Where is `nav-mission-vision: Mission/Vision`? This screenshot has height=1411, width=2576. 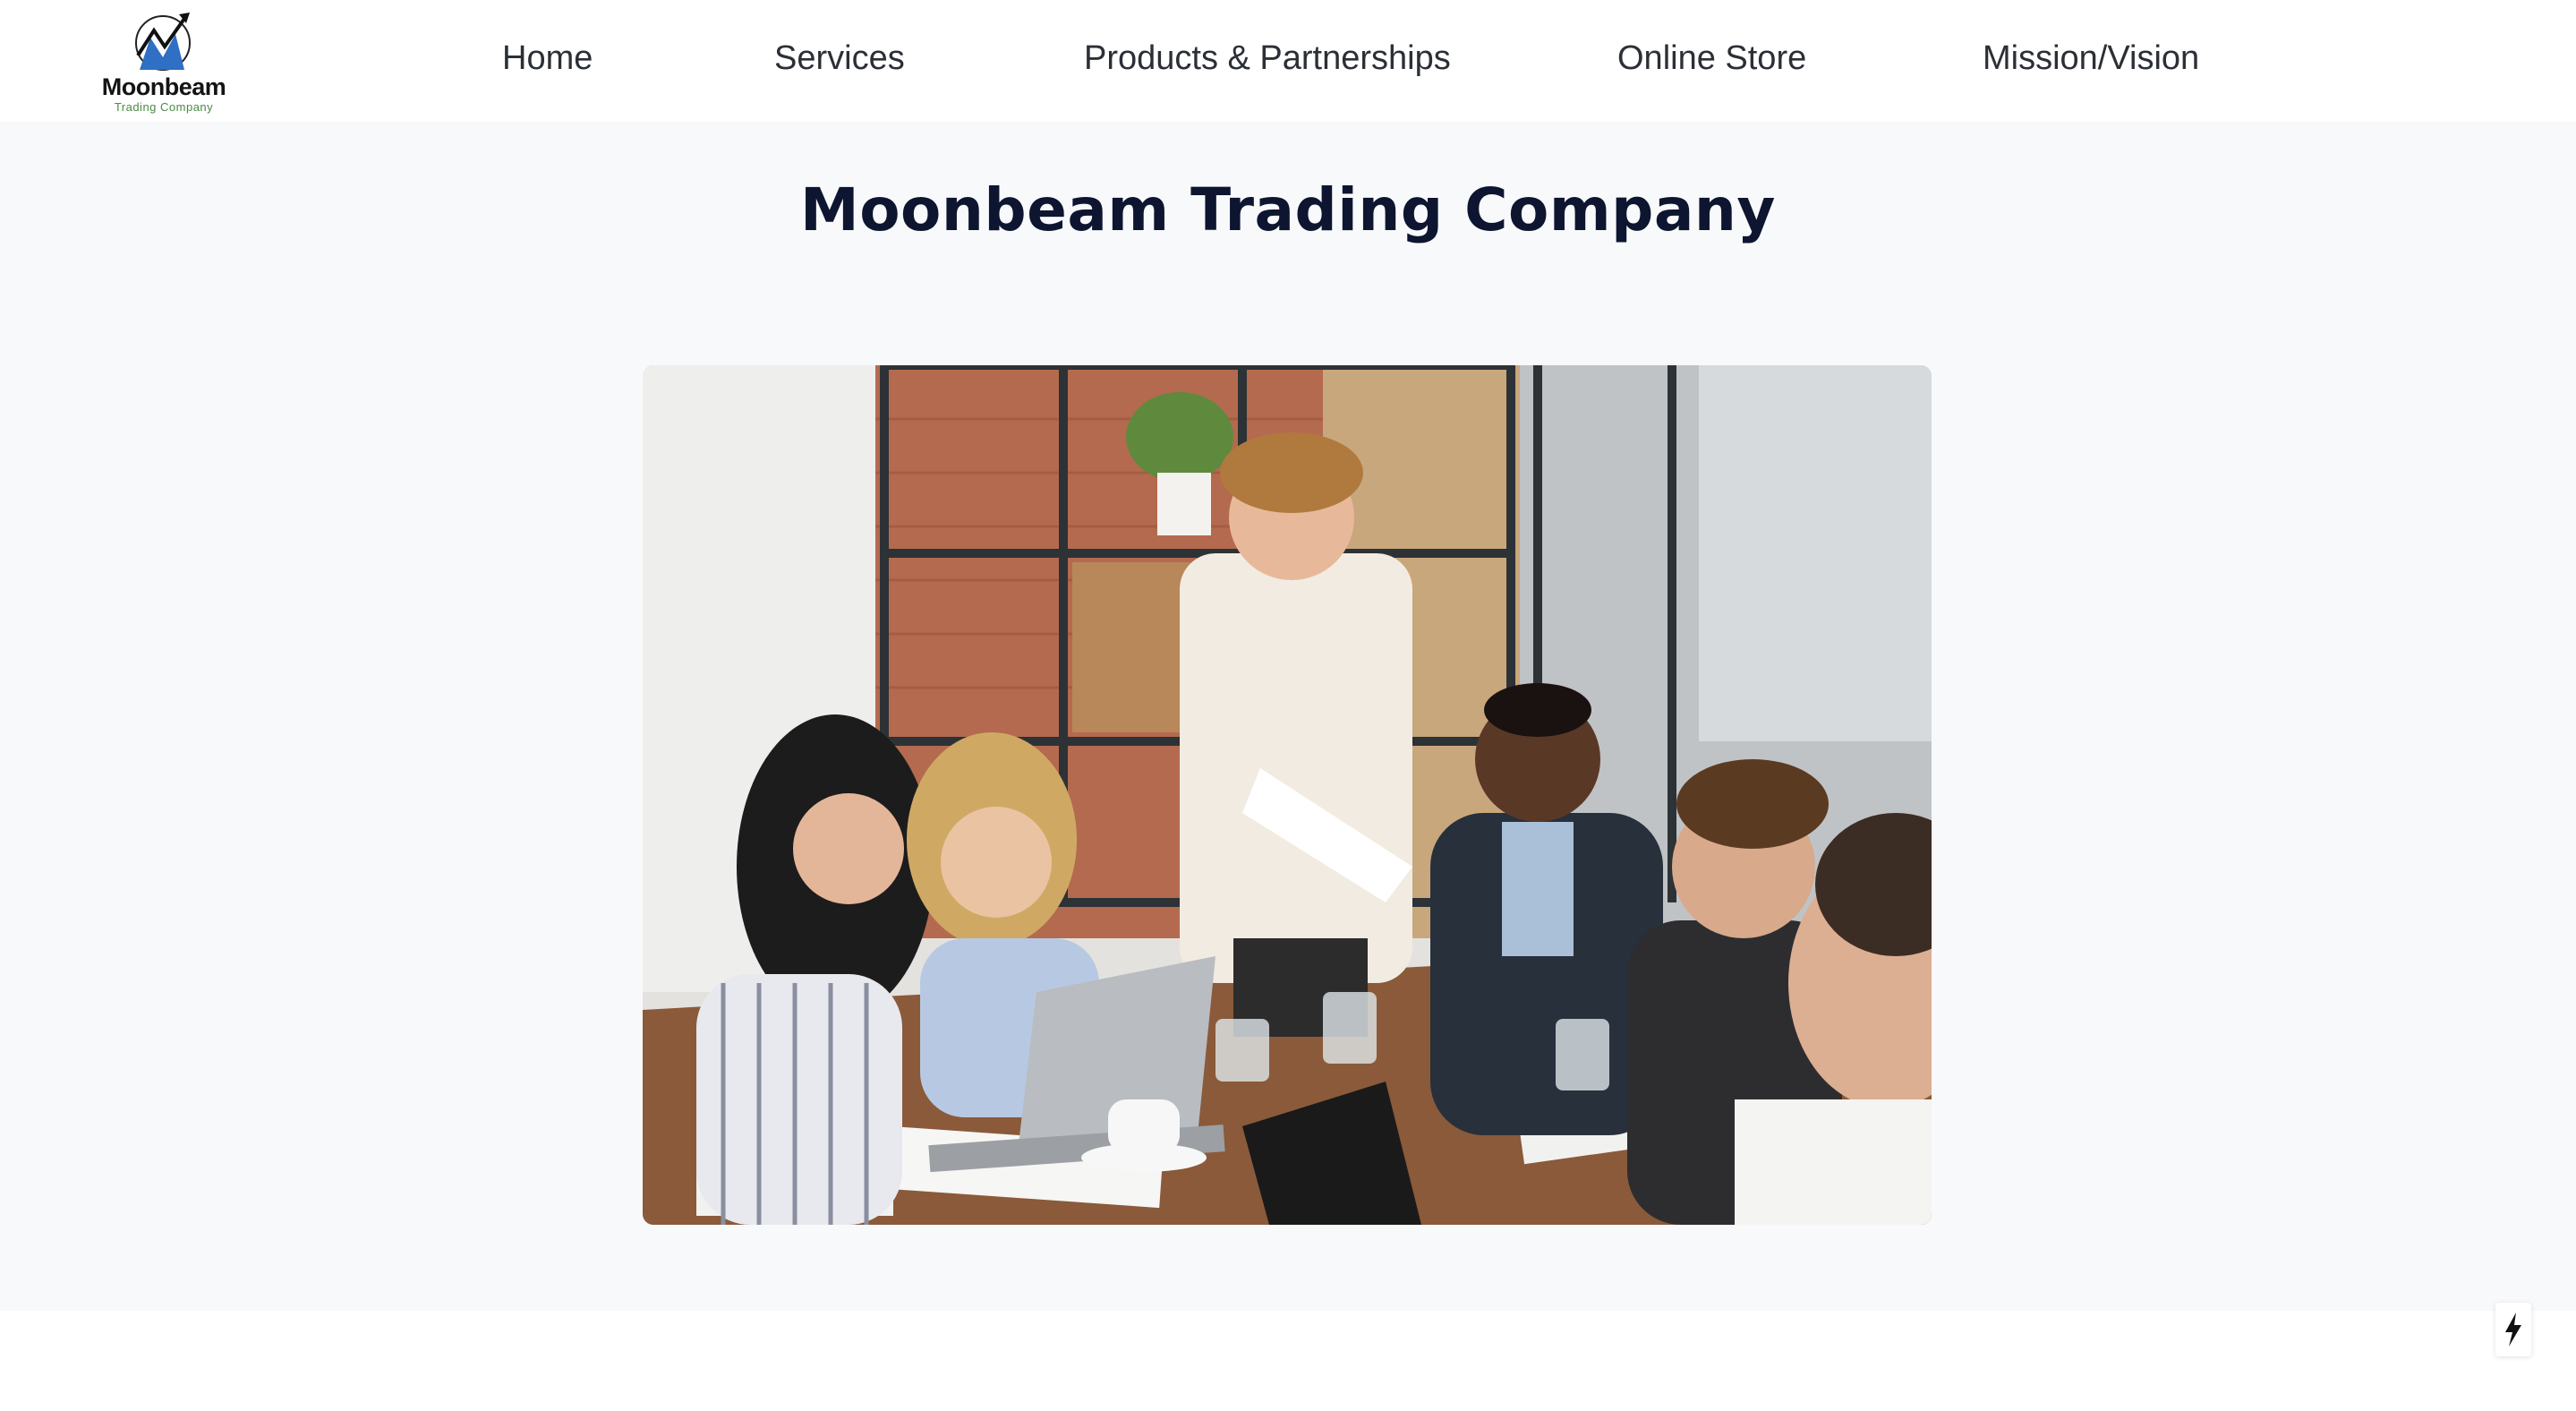 nav-mission-vision: Mission/Vision is located at coordinates (2091, 58).